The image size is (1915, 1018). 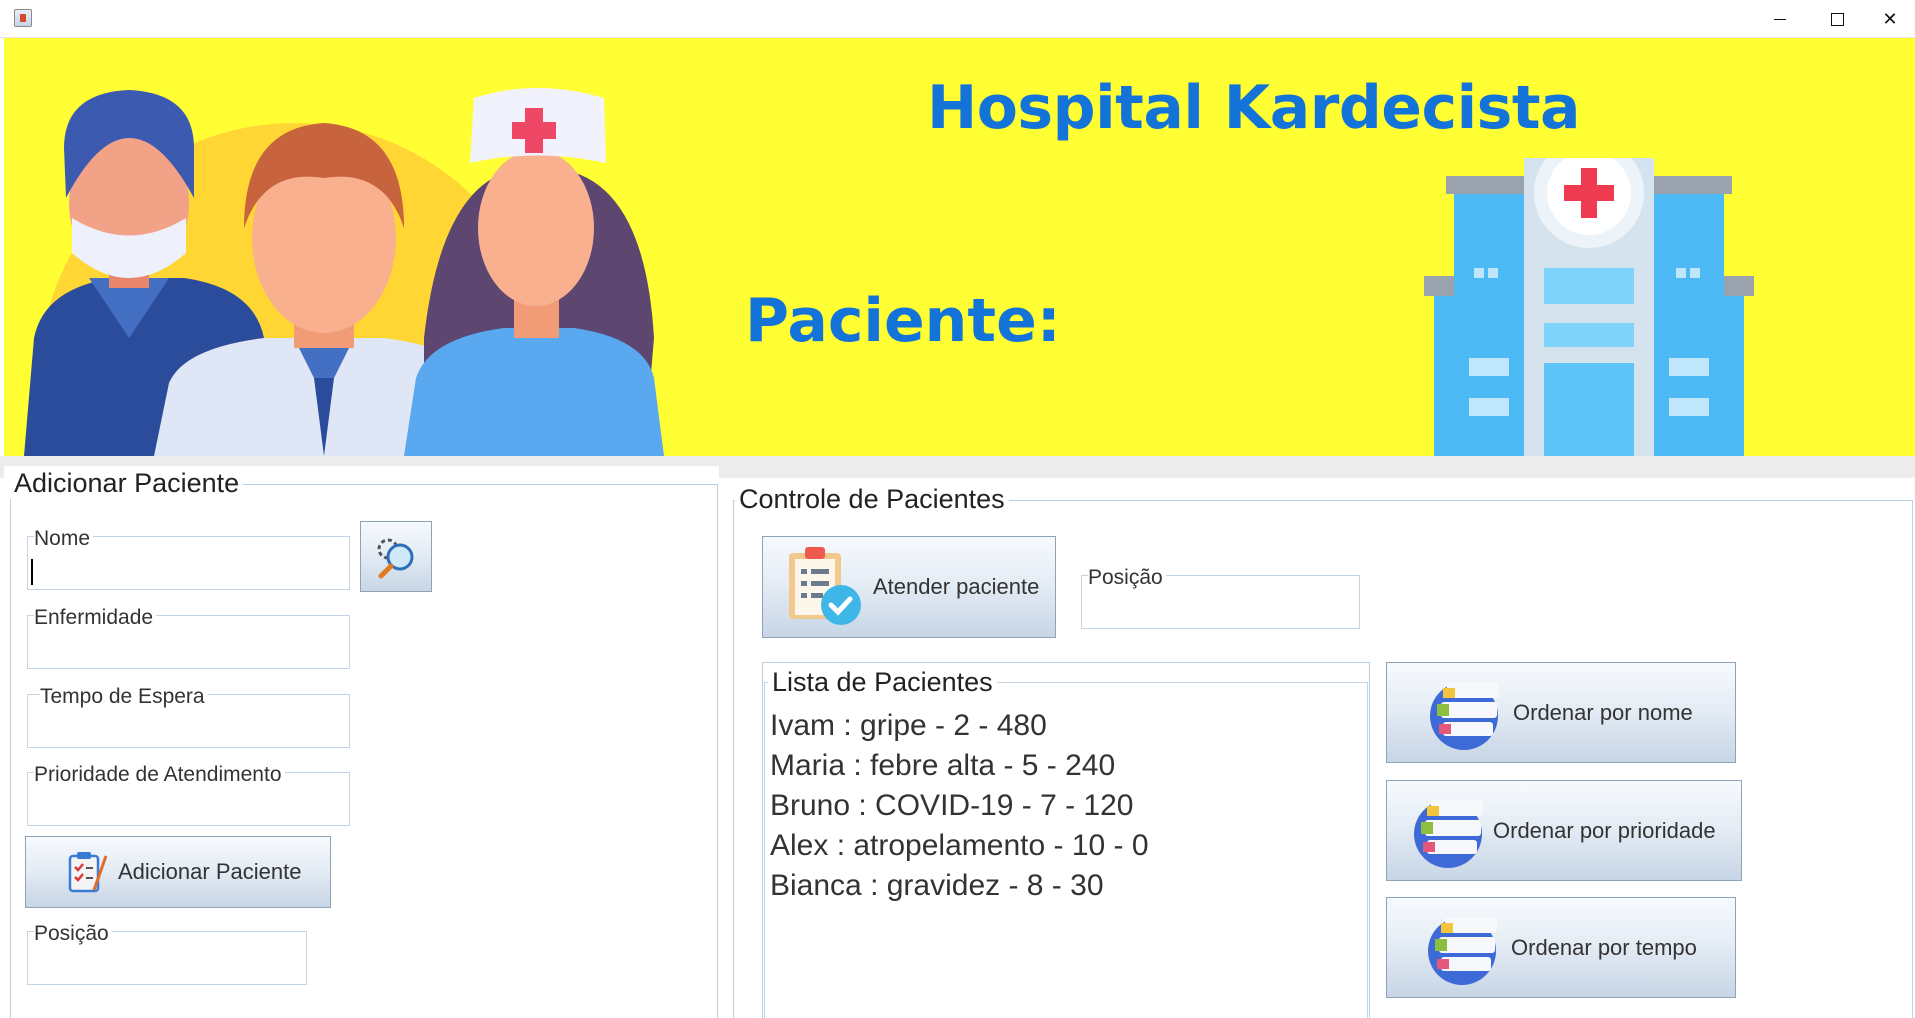 I want to click on wait-time-field-label: Tempo de Espera, so click(x=124, y=697).